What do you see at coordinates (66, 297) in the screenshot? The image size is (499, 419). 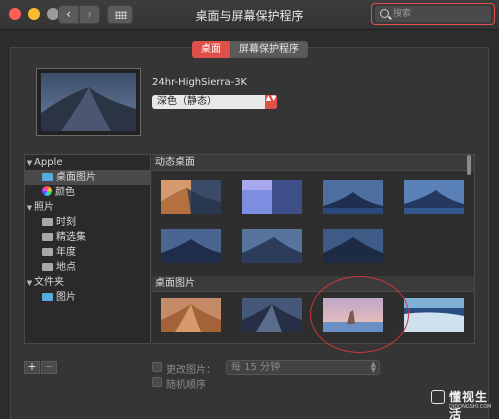 I see `sidebar-item-label: 图片` at bounding box center [66, 297].